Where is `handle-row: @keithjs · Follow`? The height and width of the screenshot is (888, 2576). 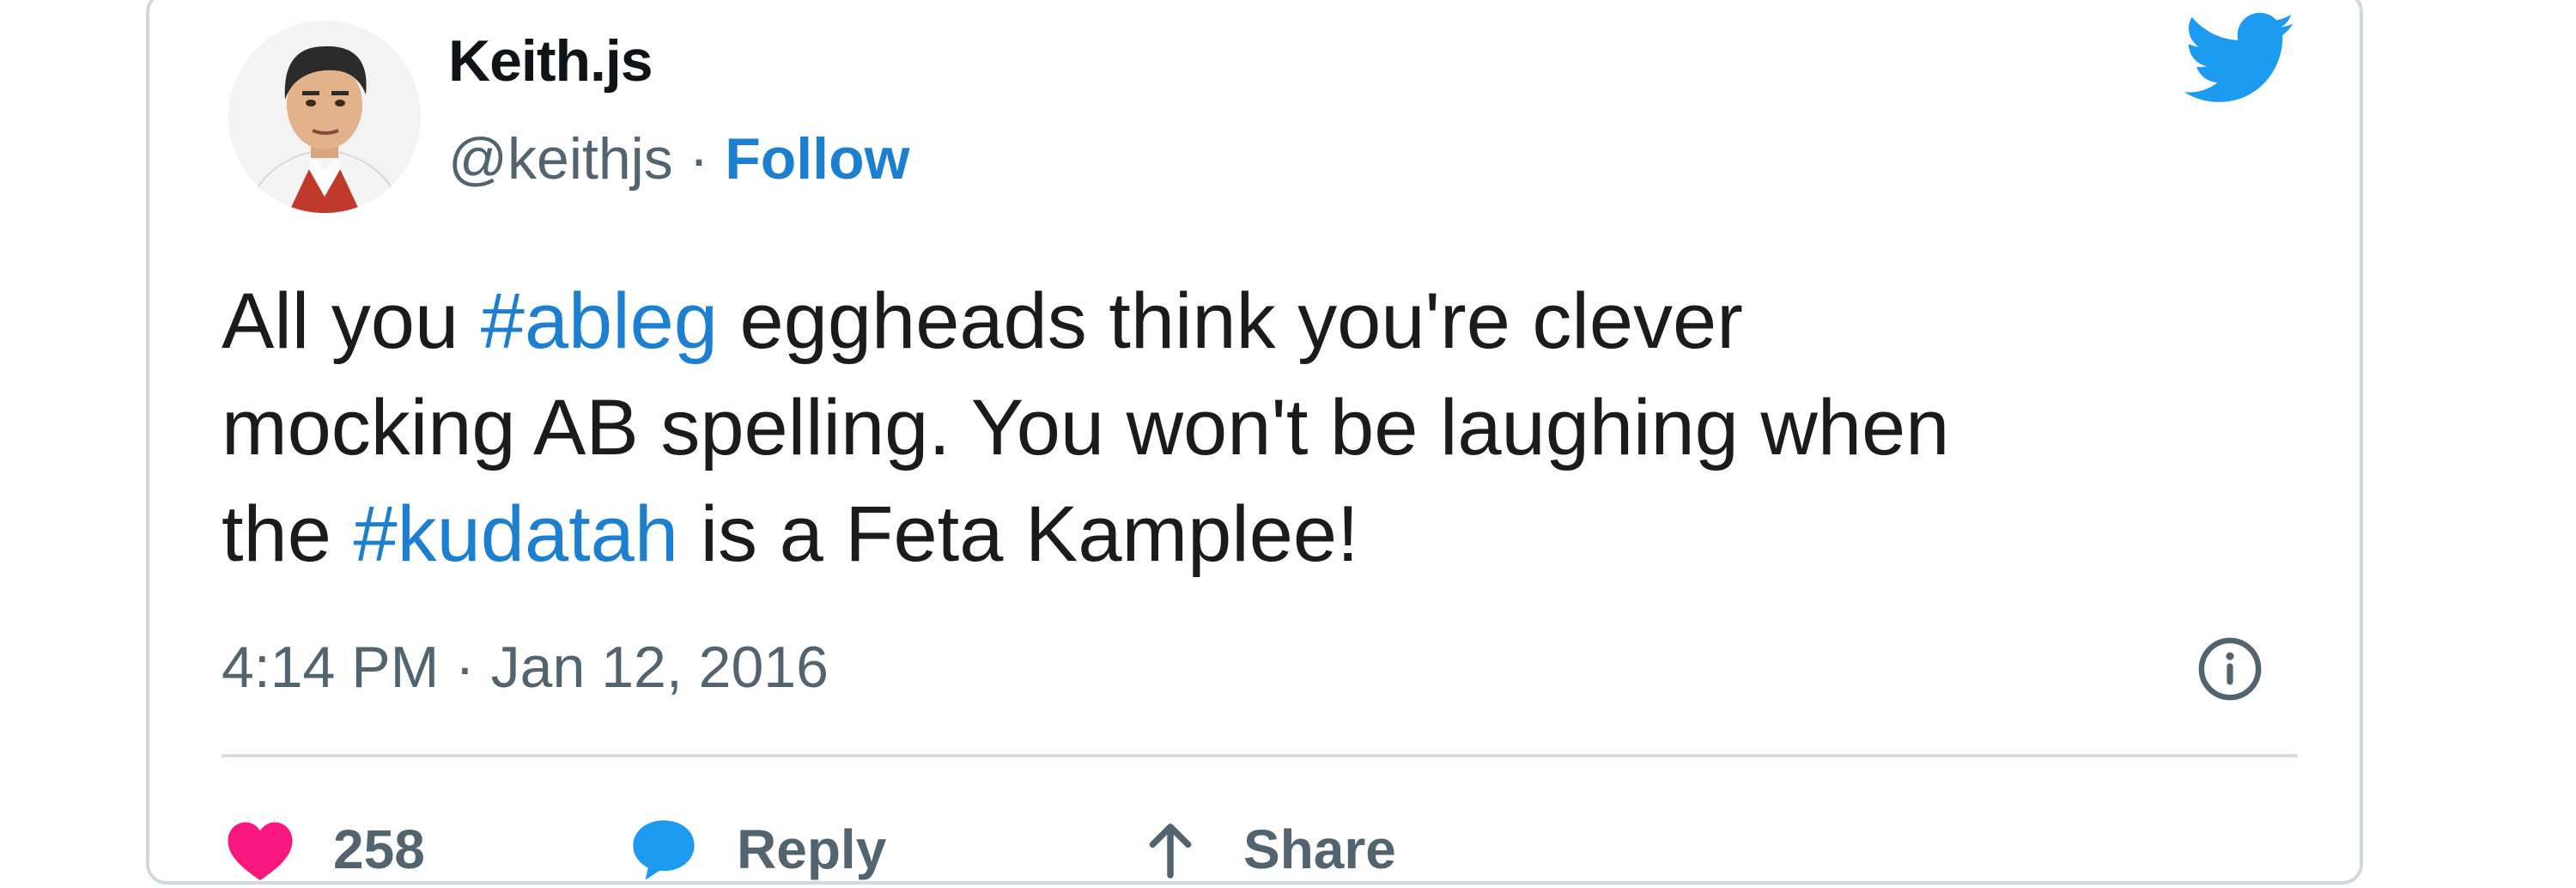 handle-row: @keithjs · Follow is located at coordinates (679, 158).